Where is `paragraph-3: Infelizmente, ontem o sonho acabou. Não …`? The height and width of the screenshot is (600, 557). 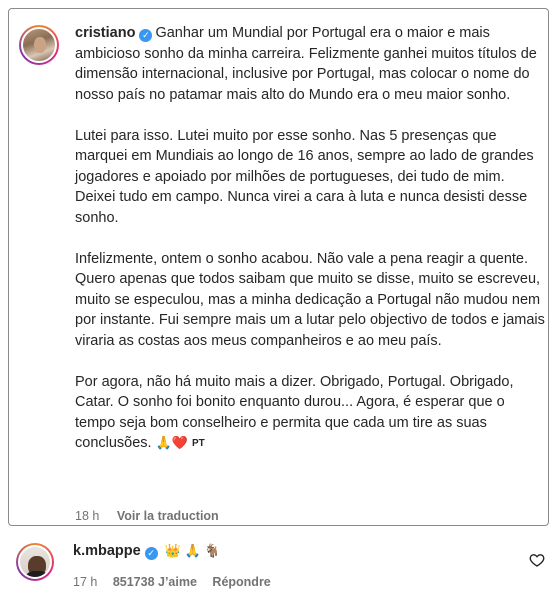
paragraph-3: Infelizmente, ontem o sonho acabou. Não … is located at coordinates (310, 299).